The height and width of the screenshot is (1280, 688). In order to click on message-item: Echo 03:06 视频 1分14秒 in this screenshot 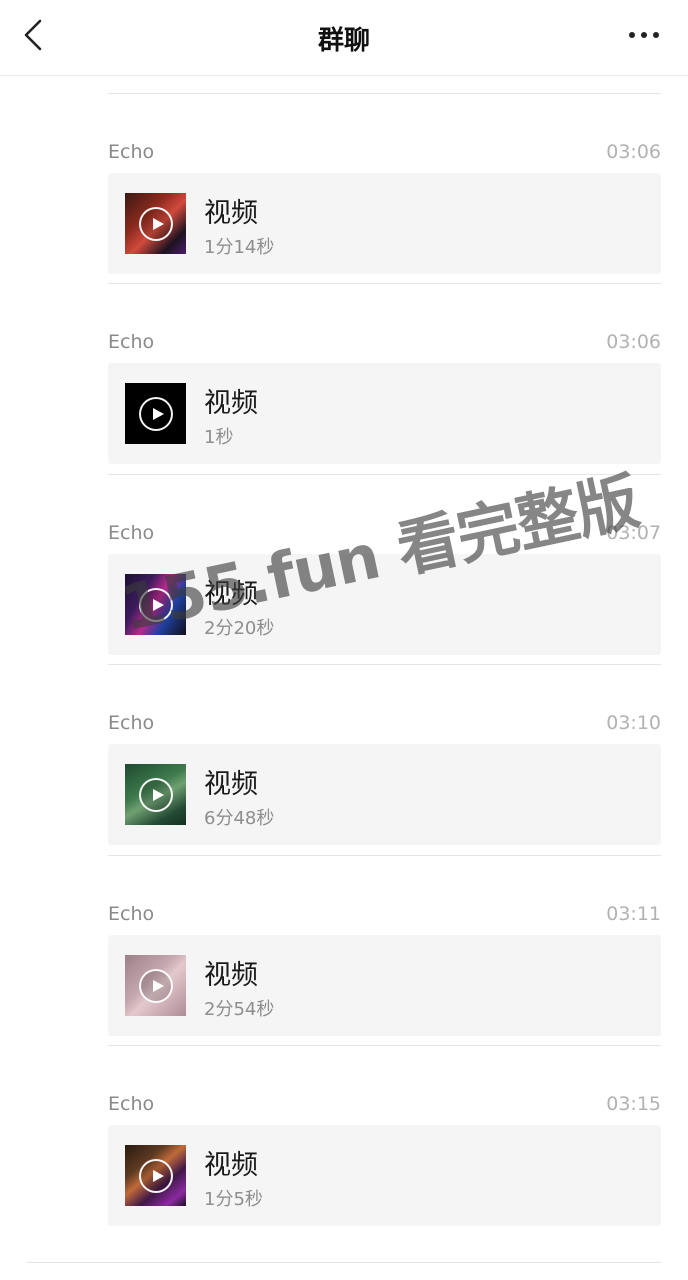, I will do `click(344, 188)`.